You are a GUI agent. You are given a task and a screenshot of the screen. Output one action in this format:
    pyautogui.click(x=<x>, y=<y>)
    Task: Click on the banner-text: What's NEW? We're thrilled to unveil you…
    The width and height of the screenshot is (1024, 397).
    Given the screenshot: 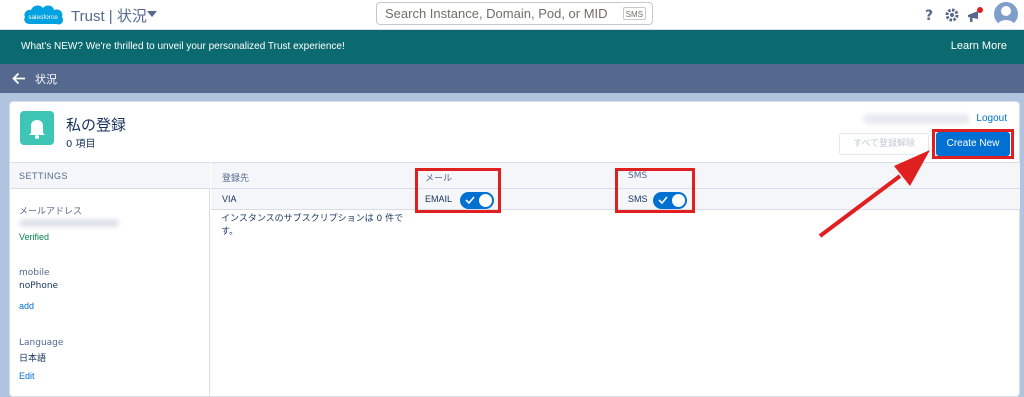 What is the action you would take?
    pyautogui.click(x=183, y=46)
    